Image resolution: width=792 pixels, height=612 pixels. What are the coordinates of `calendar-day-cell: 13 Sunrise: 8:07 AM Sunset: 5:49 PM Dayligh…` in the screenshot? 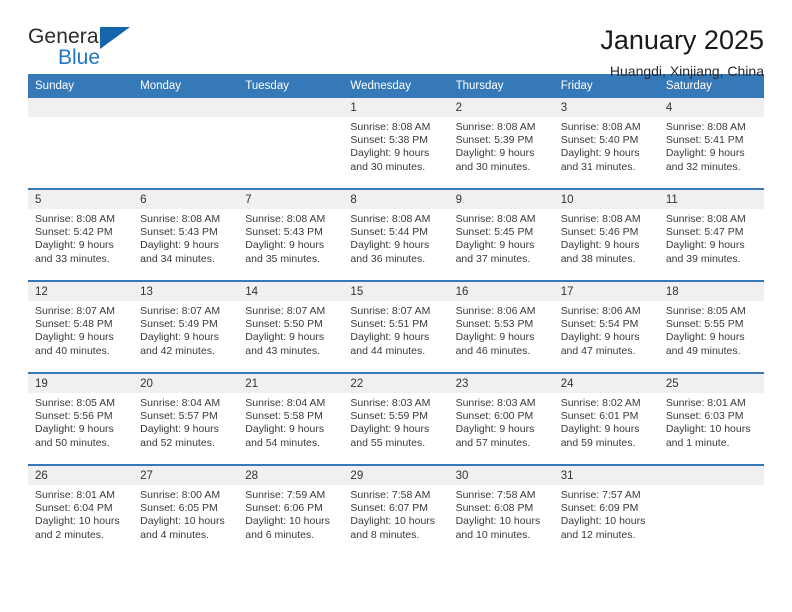 It's located at (186, 326).